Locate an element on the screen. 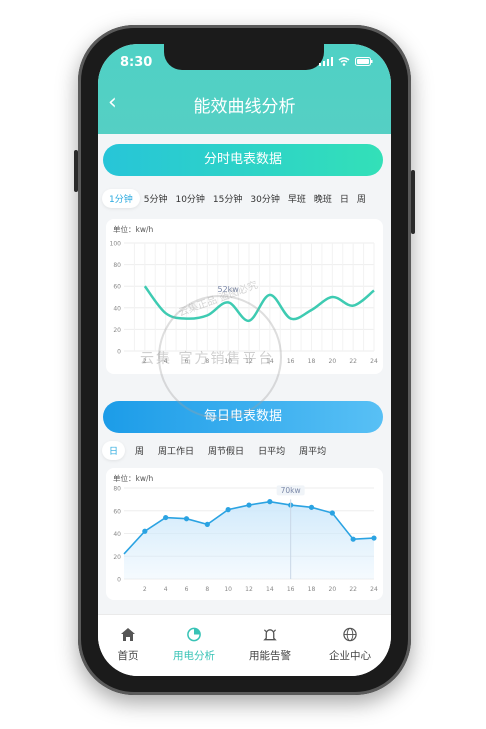 The image size is (486, 729). minute-tab-8: 周 is located at coordinates (361, 198).